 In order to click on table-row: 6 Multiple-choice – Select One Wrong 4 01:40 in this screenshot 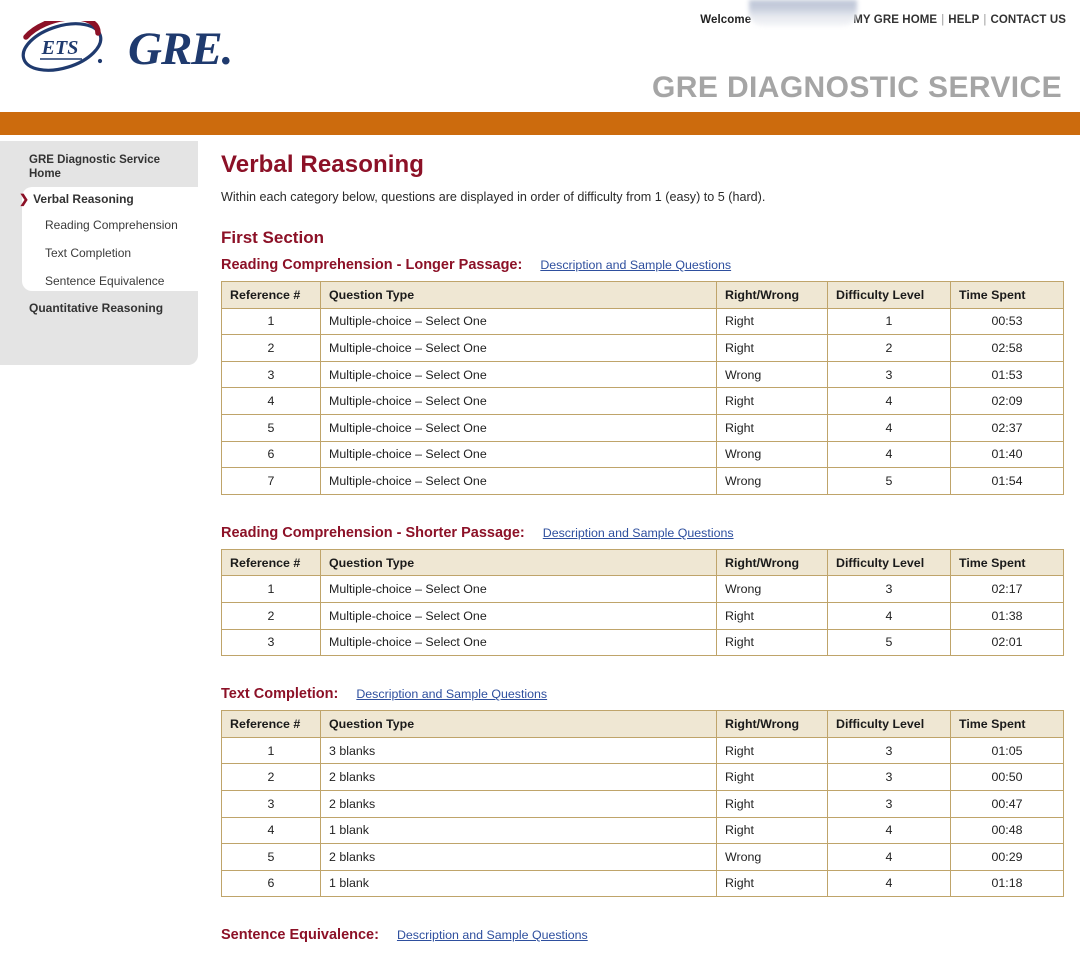, I will do `click(642, 454)`.